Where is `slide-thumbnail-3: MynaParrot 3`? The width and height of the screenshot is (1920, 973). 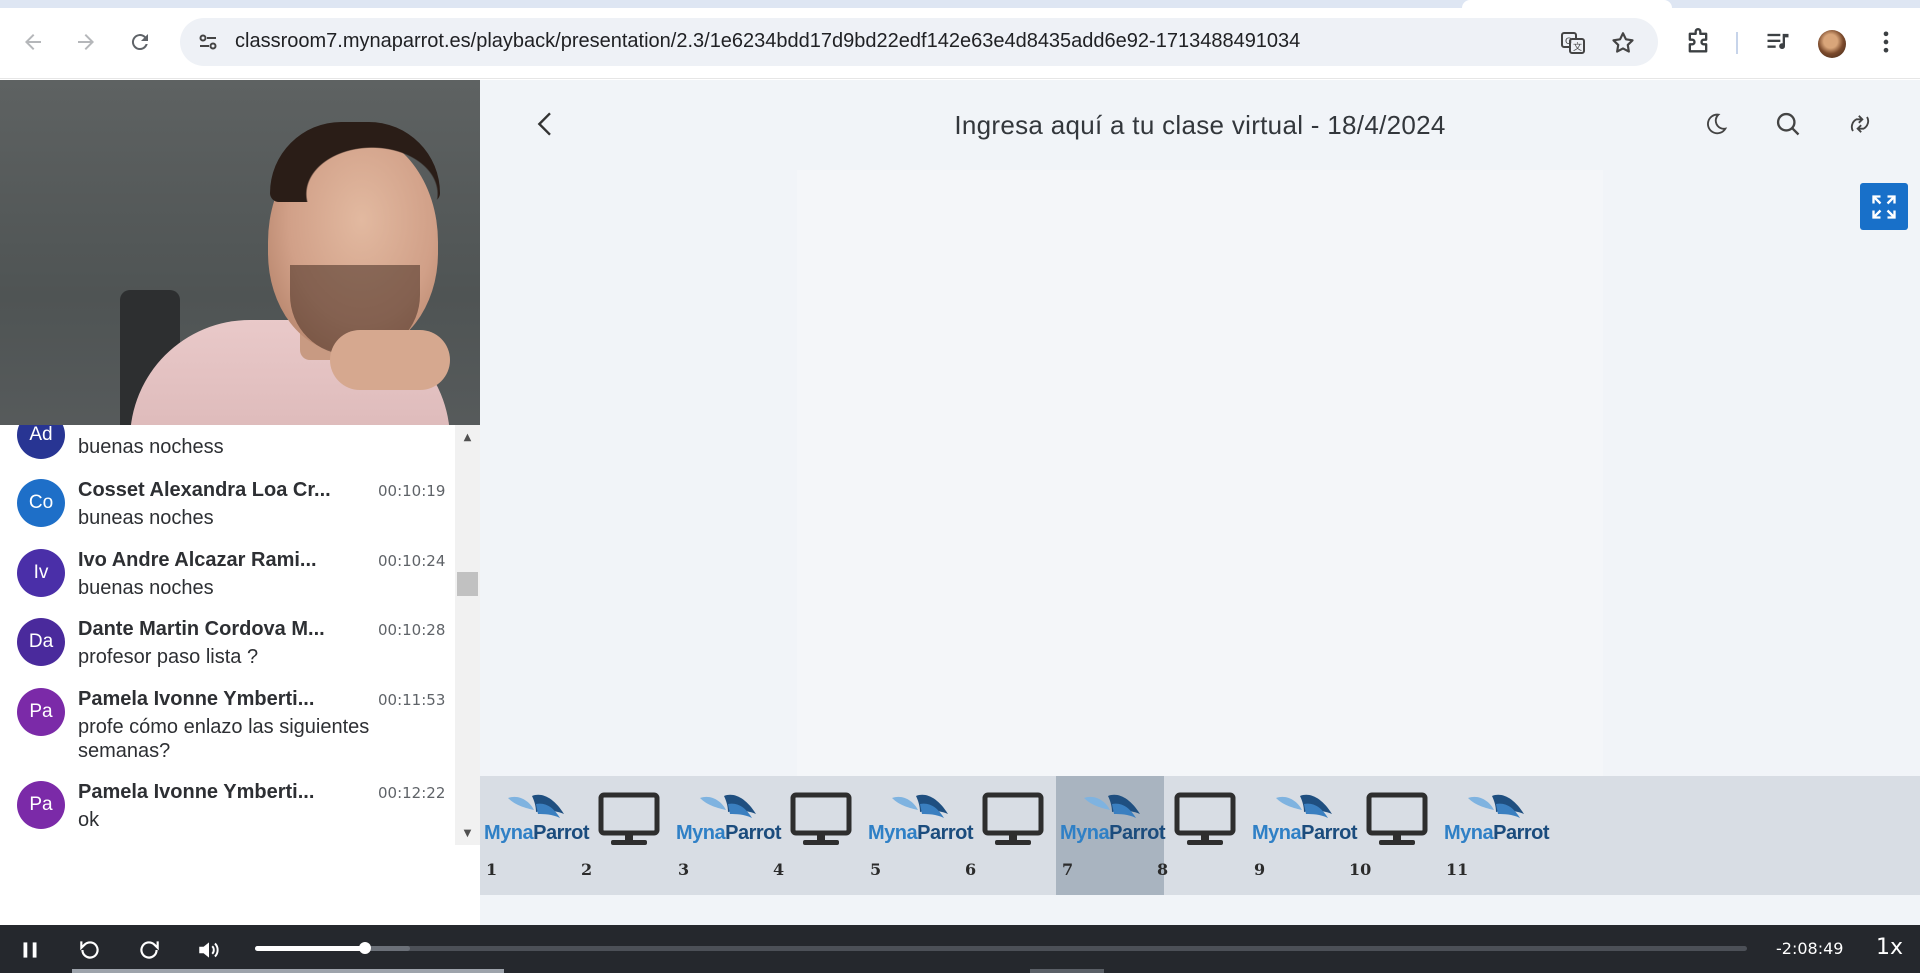
slide-thumbnail-3: MynaParrot 3 is located at coordinates (727, 835).